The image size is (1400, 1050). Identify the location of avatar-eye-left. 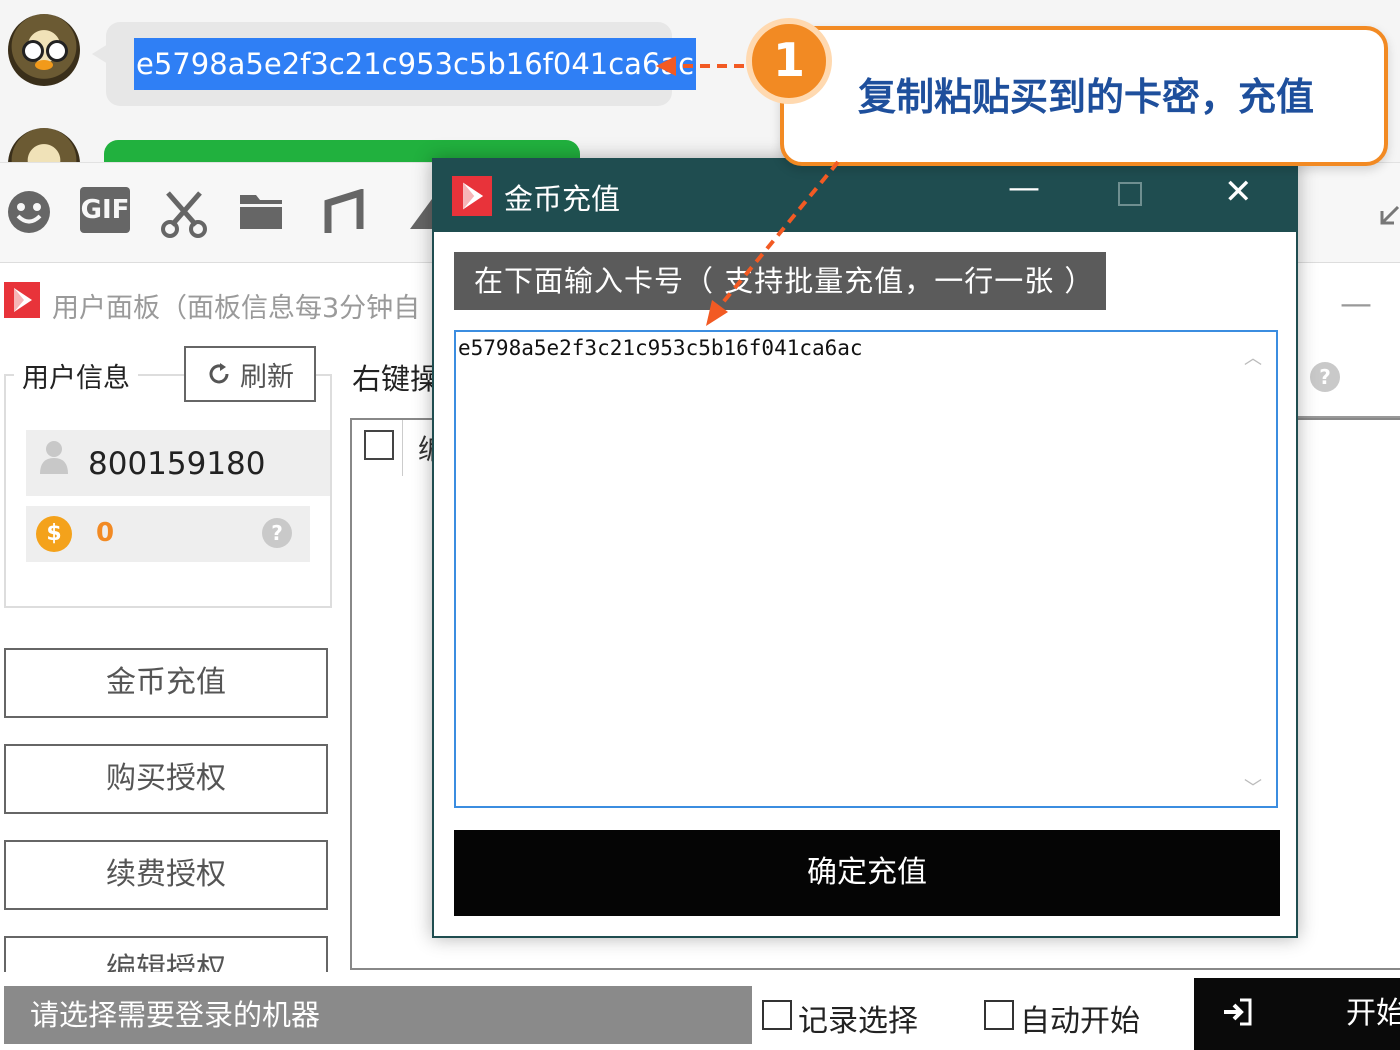
(33, 51).